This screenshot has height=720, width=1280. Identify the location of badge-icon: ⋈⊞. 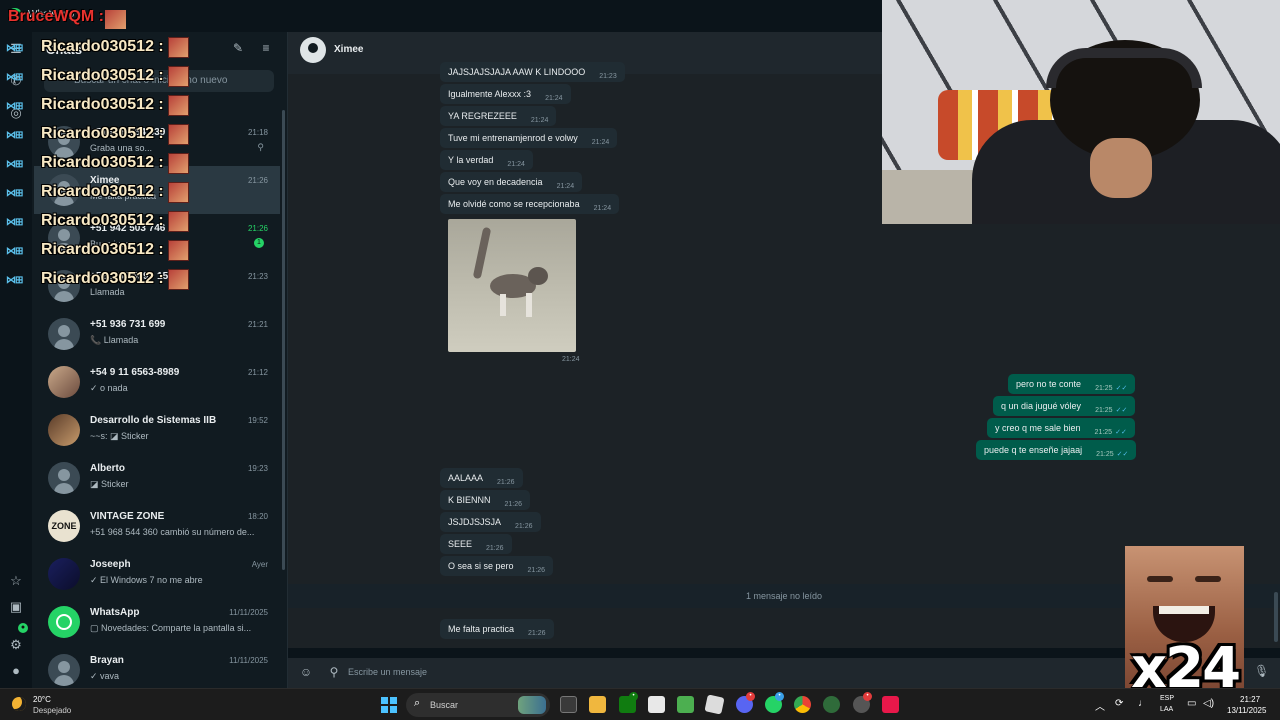
(14, 222).